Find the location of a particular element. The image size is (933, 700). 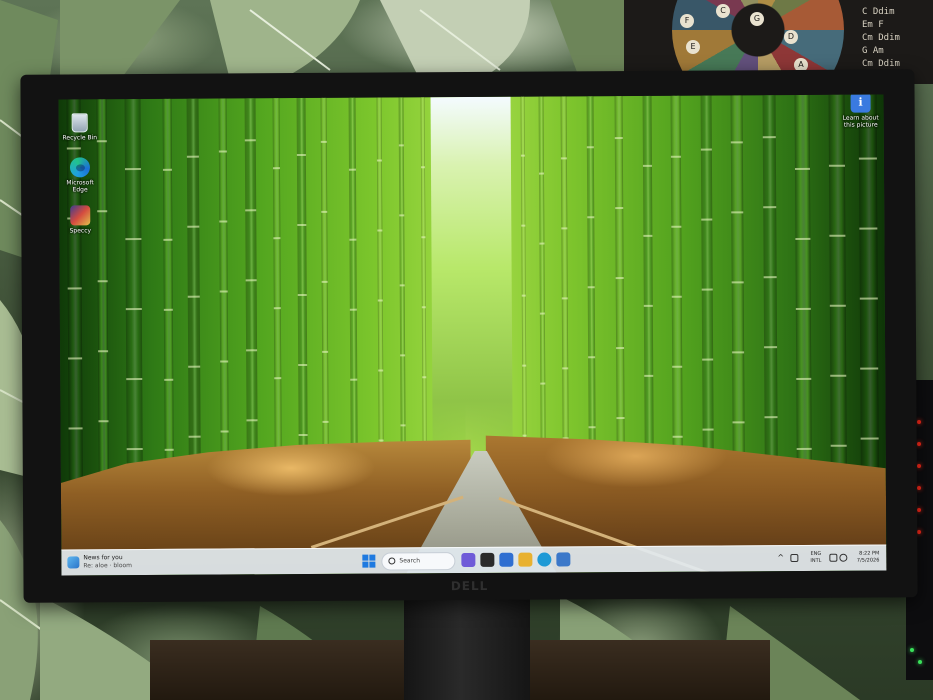

store-icon is located at coordinates (506, 559).